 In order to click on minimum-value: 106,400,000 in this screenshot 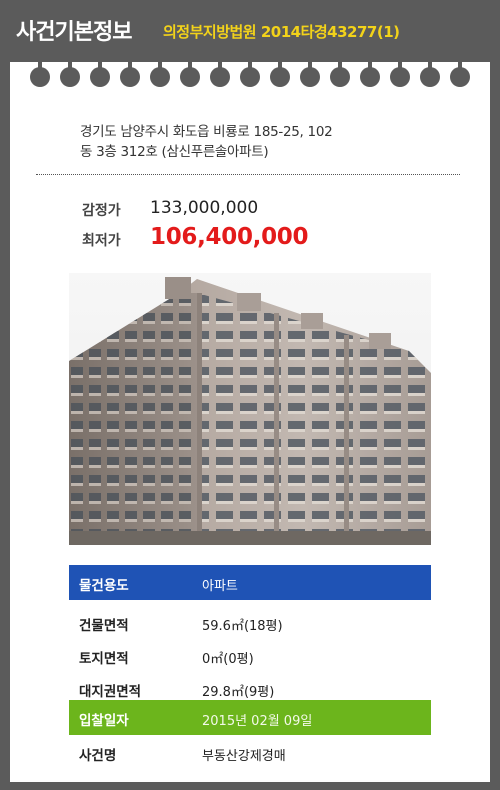, I will do `click(229, 237)`.